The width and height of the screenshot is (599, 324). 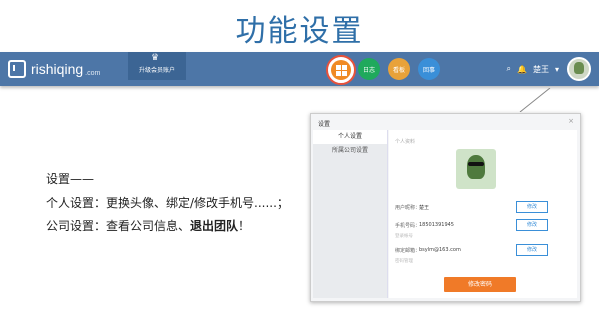 What do you see at coordinates (350, 137) in the screenshot?
I see `sidebar-item-personal: 个人设置` at bounding box center [350, 137].